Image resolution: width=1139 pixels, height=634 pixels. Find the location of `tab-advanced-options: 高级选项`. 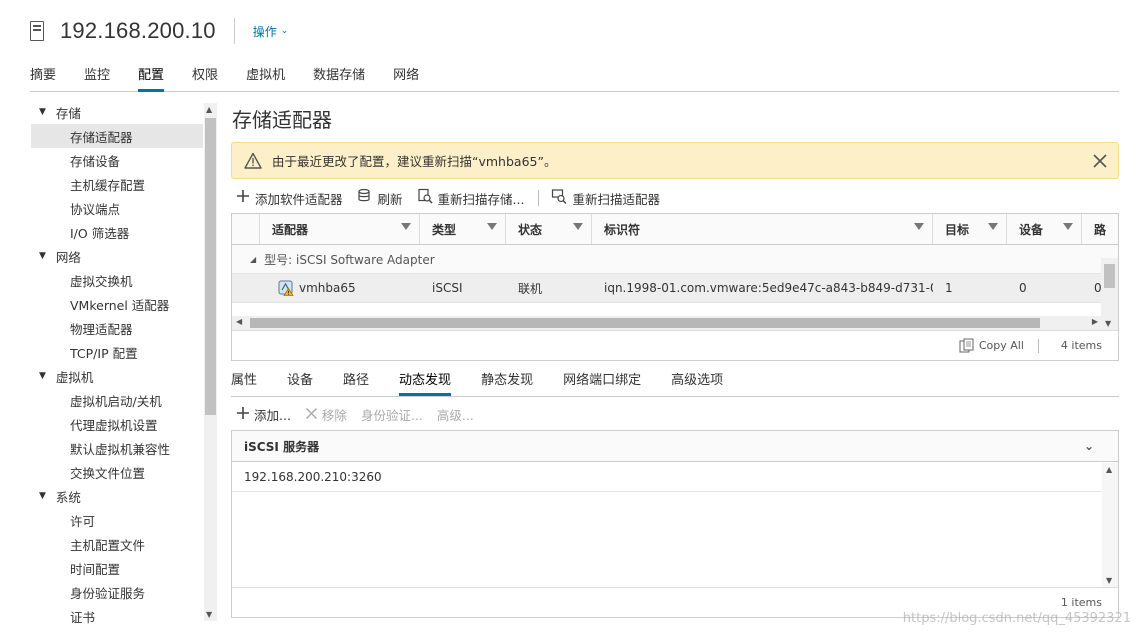

tab-advanced-options: 高级选项 is located at coordinates (697, 380).